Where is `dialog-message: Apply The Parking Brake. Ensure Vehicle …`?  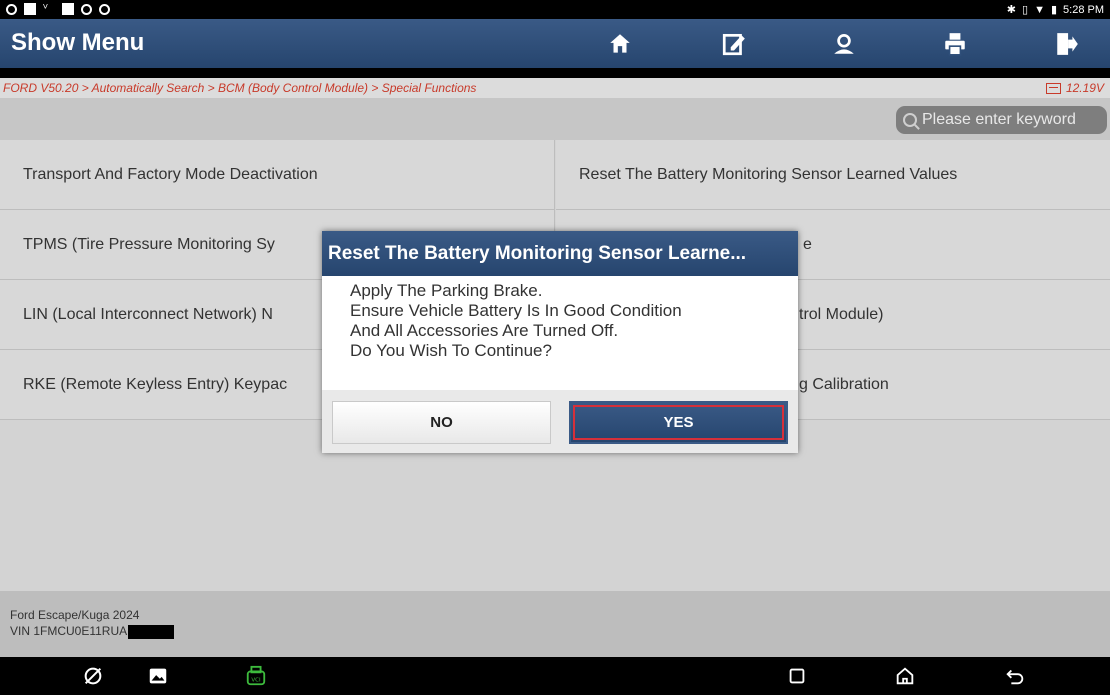 dialog-message: Apply The Parking Brake. Ensure Vehicle … is located at coordinates (516, 321).